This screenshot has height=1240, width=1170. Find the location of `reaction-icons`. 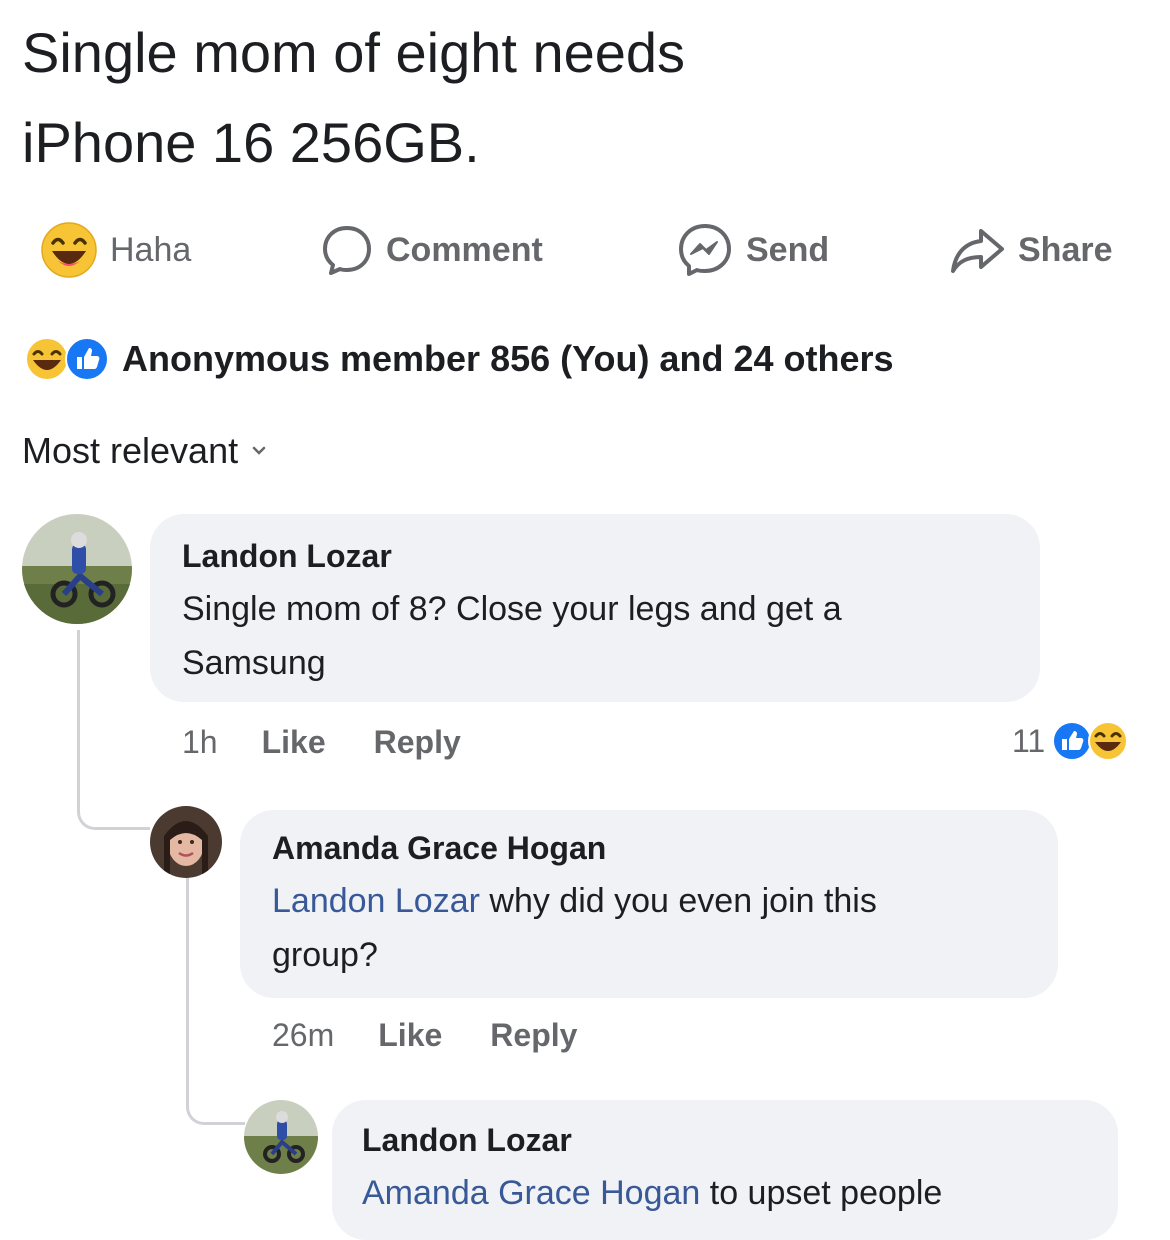

reaction-icons is located at coordinates (67, 359).